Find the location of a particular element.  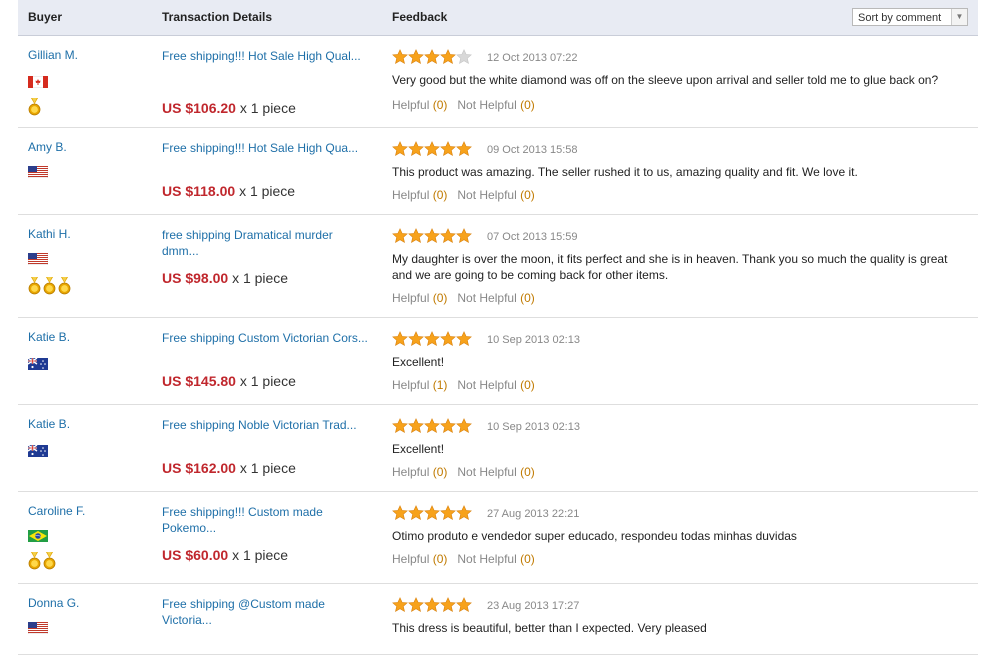

product-price: US $60.00 x 1 piece is located at coordinates (225, 555).